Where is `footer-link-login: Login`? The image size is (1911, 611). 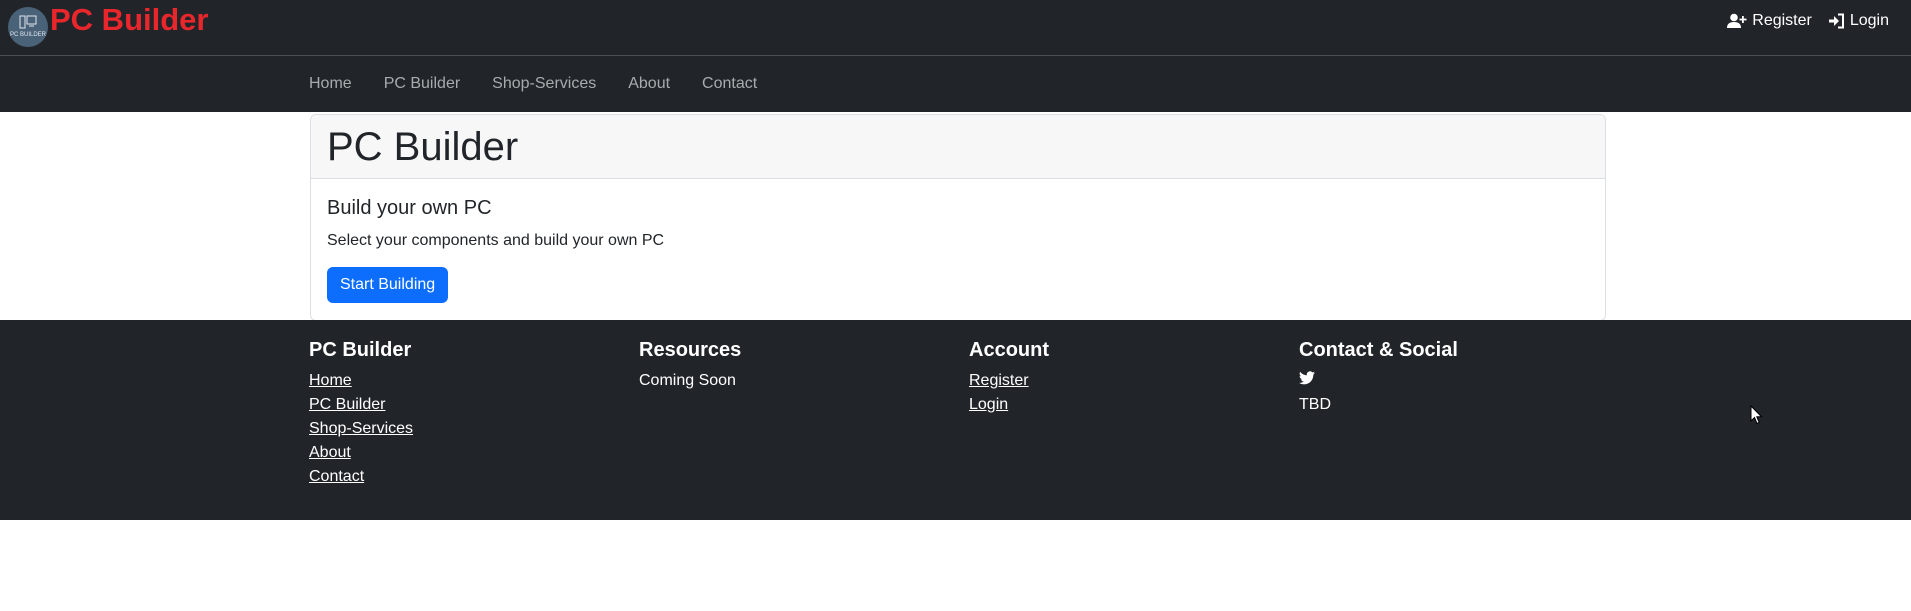
footer-link-login: Login is located at coordinates (1009, 405).